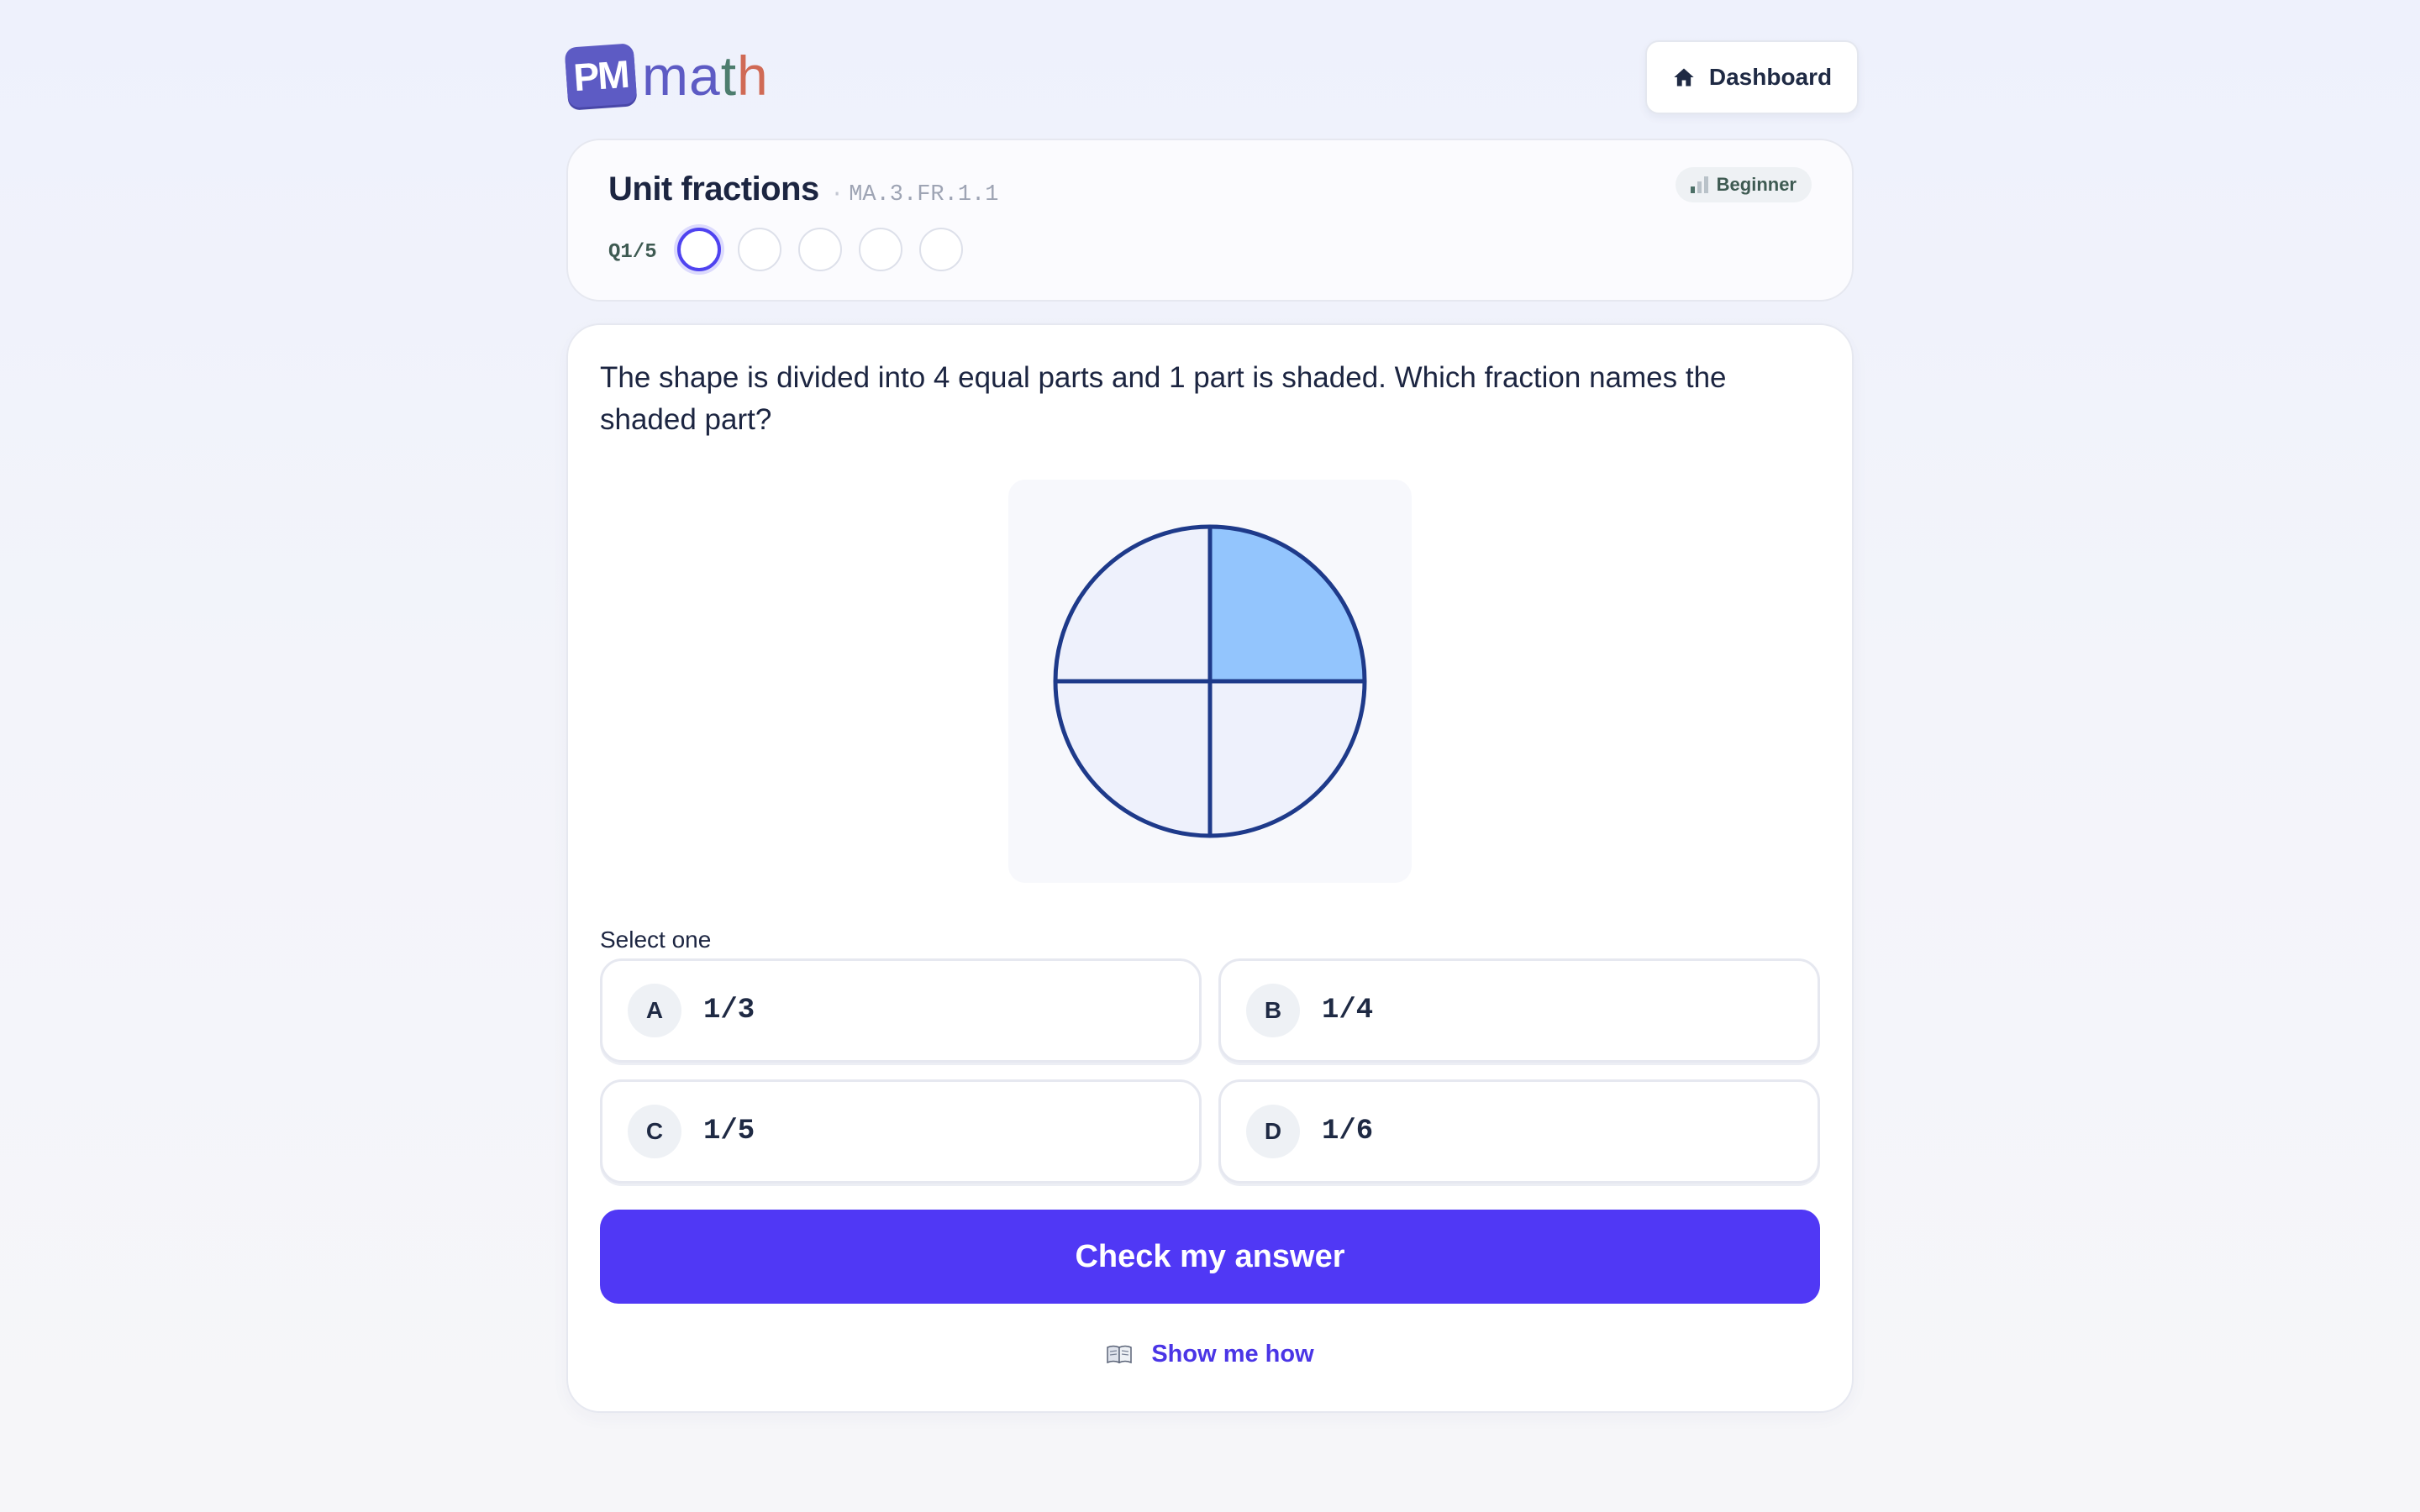 The width and height of the screenshot is (2420, 1512). I want to click on option-letter: C, so click(654, 1131).